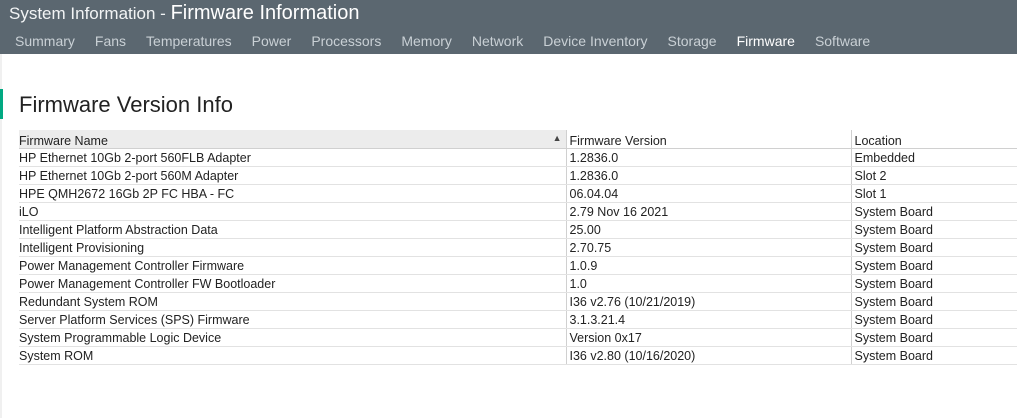  Describe the element at coordinates (842, 41) in the screenshot. I see `tab-software: Software` at that location.